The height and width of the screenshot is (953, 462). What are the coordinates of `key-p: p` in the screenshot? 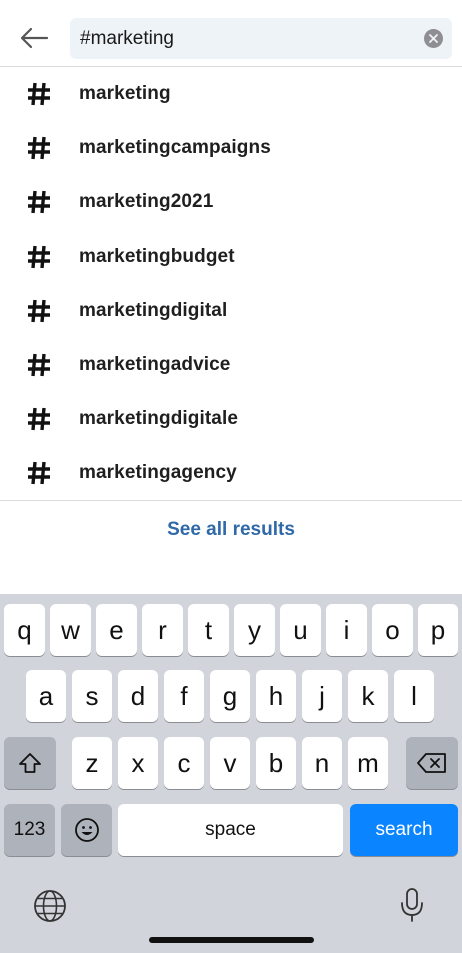 It's located at (438, 630).